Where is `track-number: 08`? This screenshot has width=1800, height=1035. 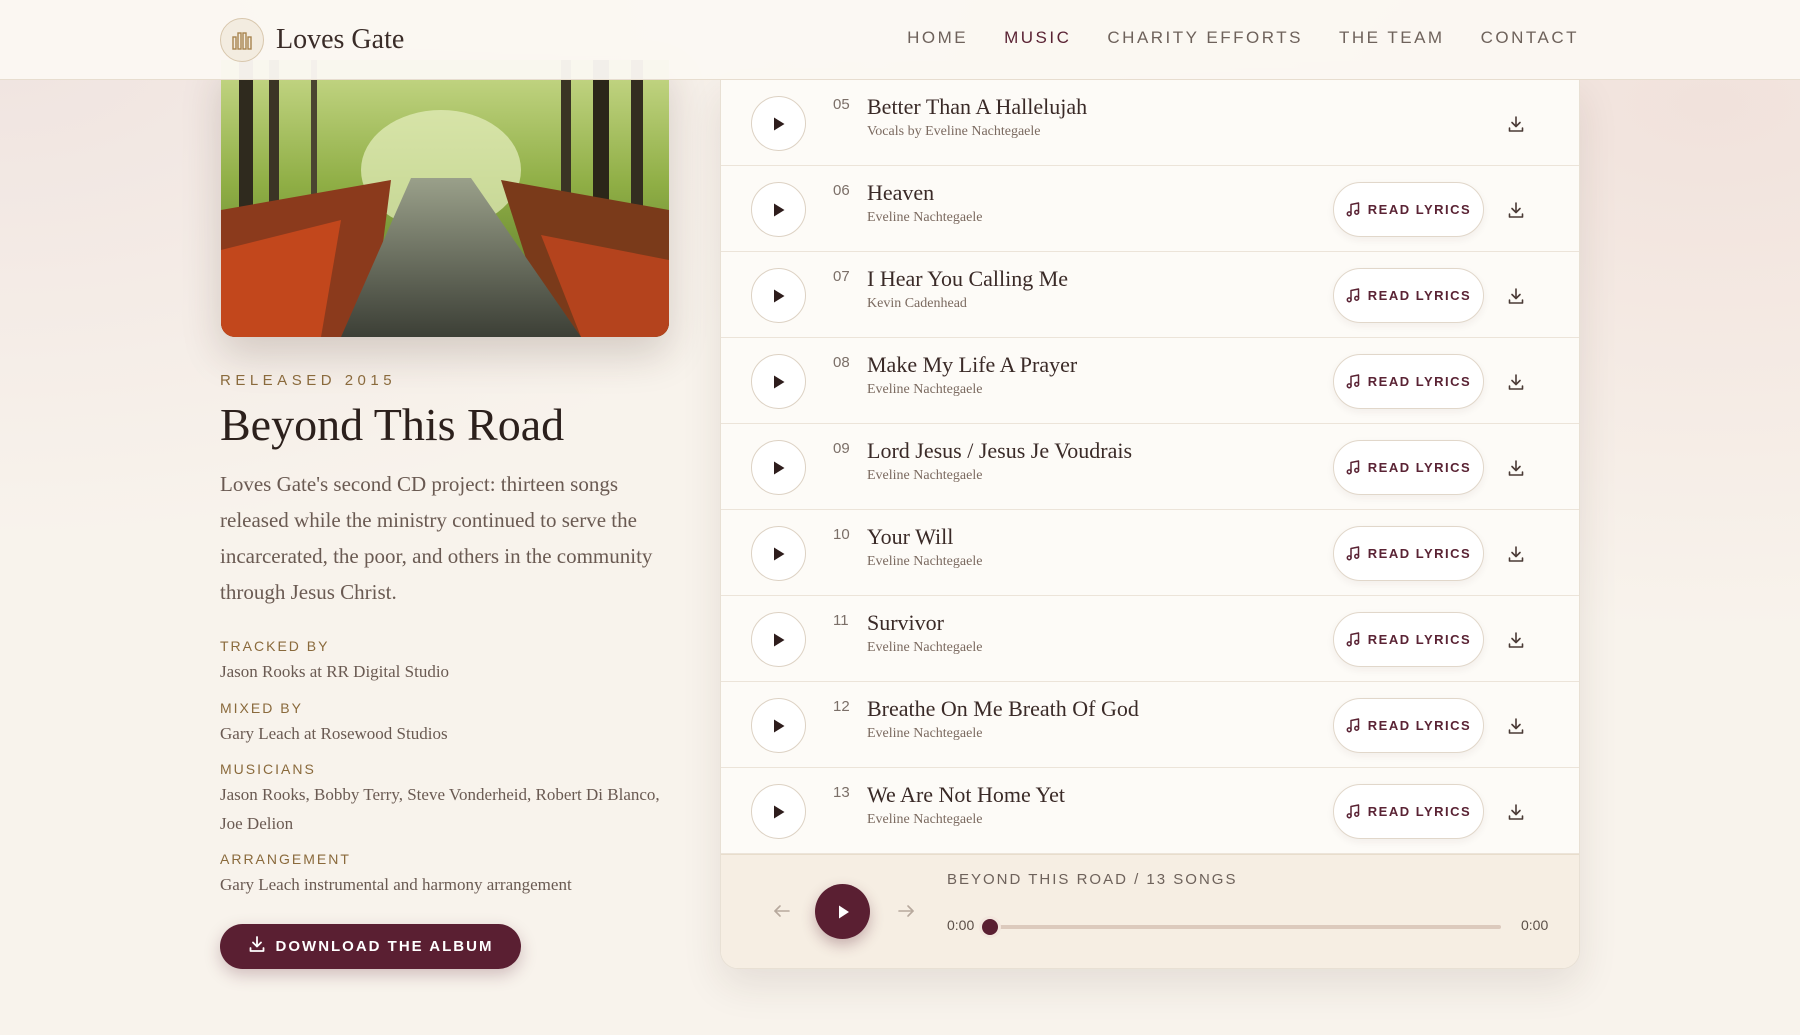 track-number: 08 is located at coordinates (841, 362).